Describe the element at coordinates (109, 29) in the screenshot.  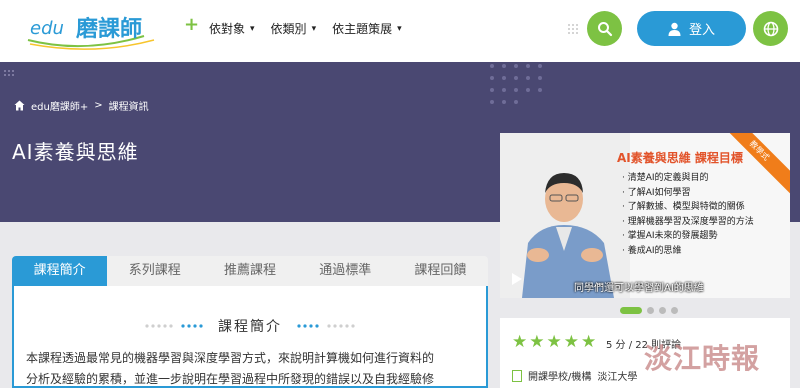
I see `svg-text: 磨課師` at that location.